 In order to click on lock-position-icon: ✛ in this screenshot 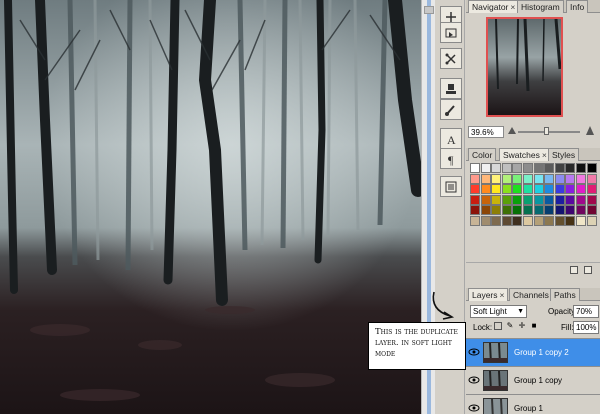, I will do `click(522, 326)`.